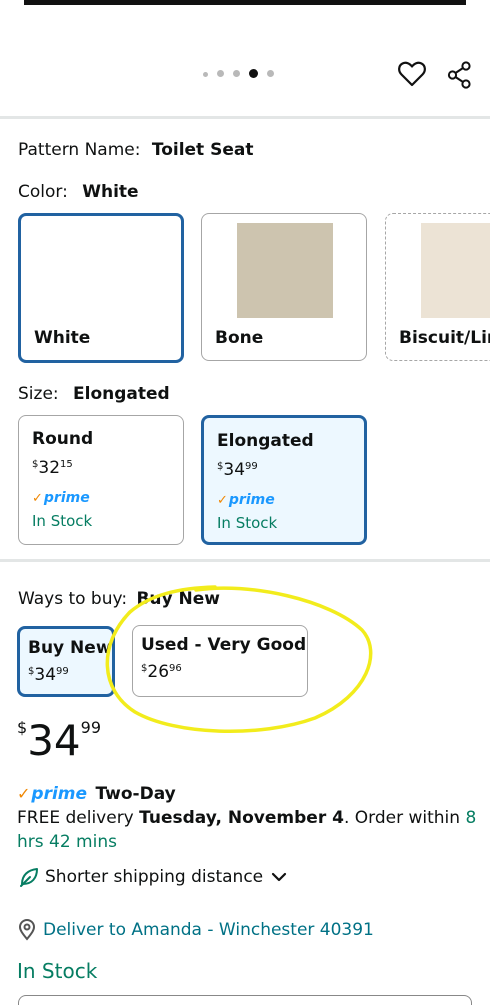 The height and width of the screenshot is (1005, 490). I want to click on chevron-down-icon, so click(279, 877).